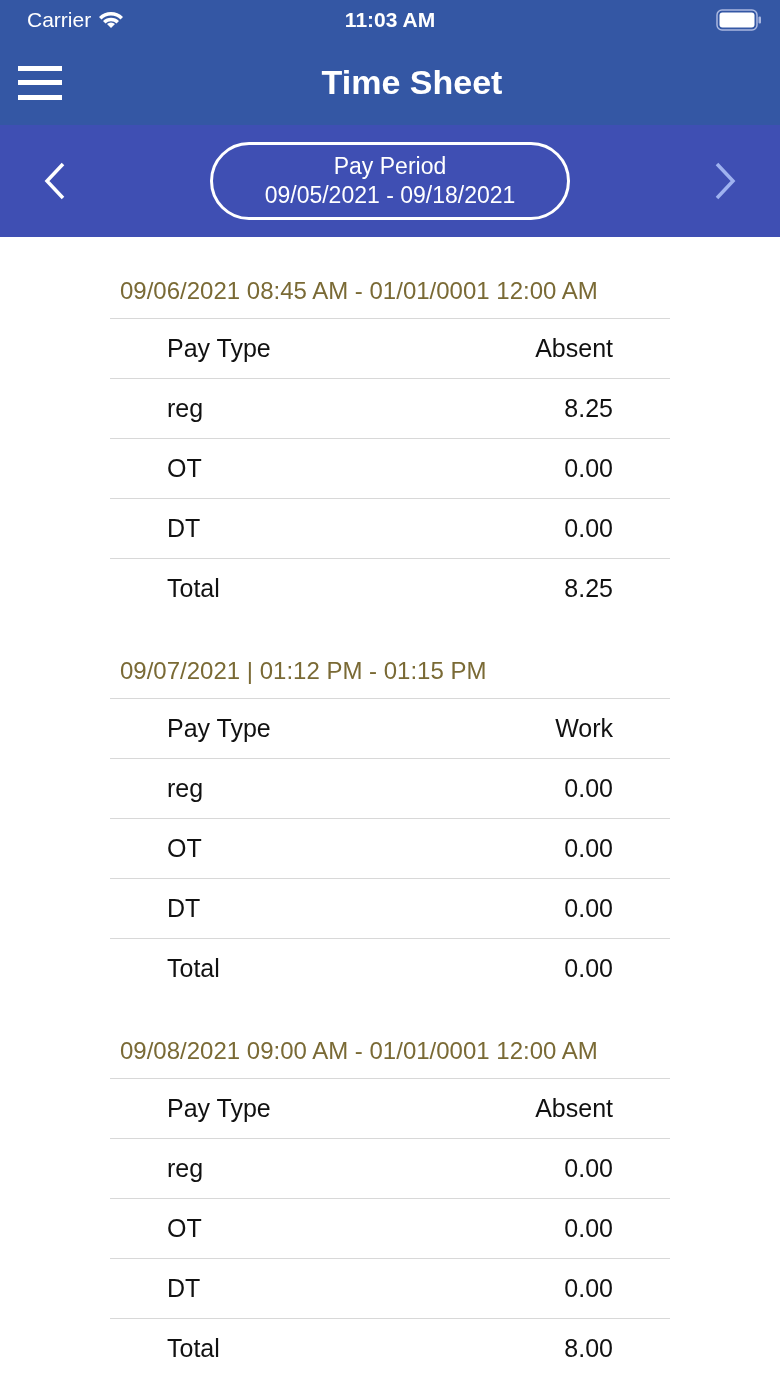  I want to click on carrier-label: Carrier, so click(59, 20).